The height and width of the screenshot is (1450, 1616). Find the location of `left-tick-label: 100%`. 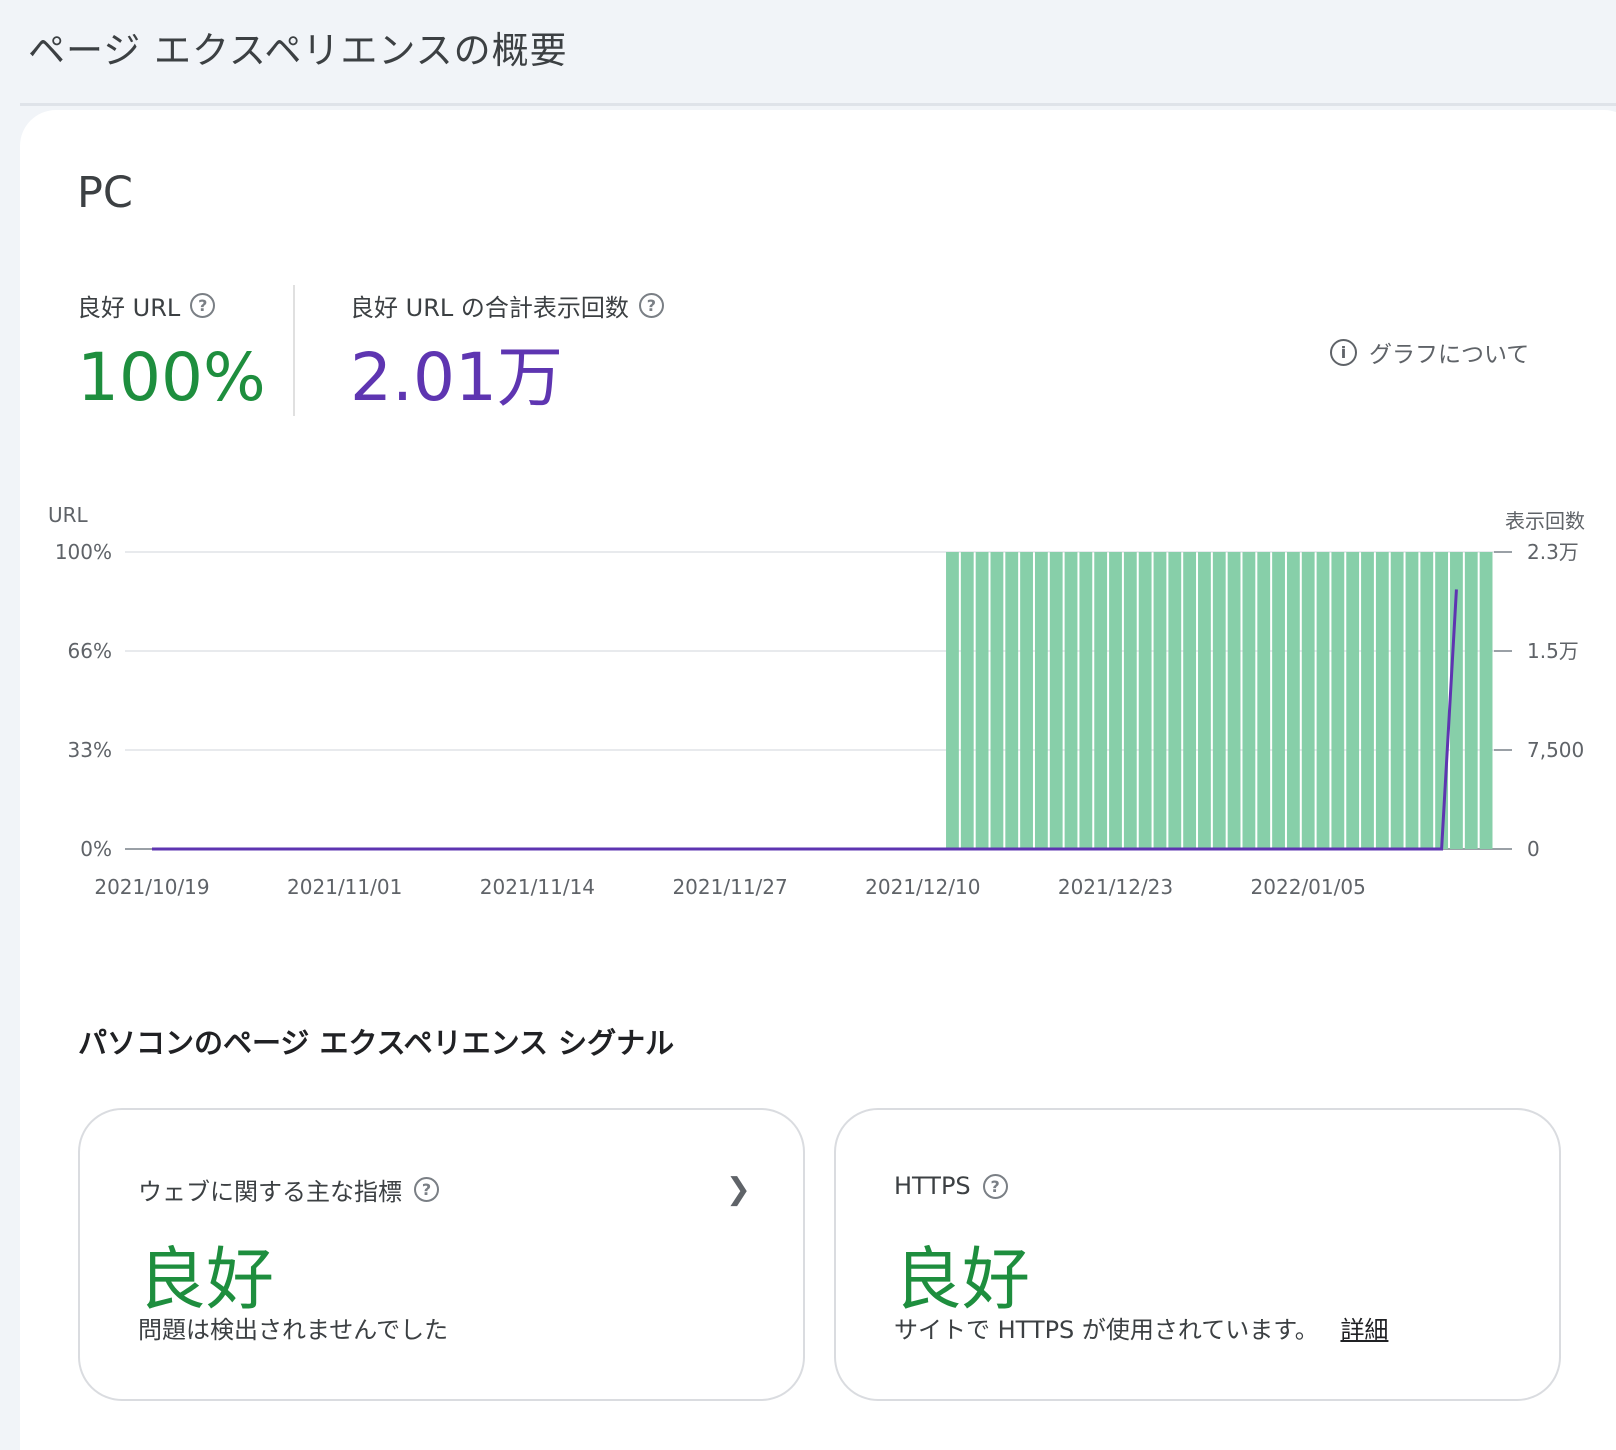

left-tick-label: 100% is located at coordinates (83, 552).